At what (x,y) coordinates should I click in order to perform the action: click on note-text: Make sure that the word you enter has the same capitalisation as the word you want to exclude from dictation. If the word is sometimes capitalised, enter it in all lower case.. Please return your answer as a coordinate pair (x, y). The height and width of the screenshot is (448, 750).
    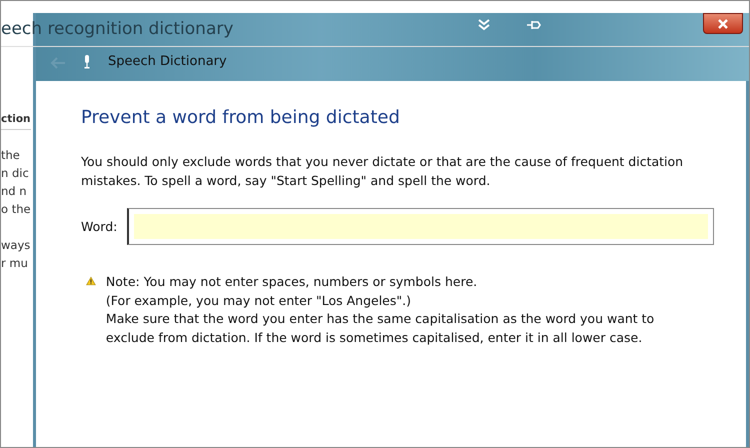
    Looking at the image, I should click on (381, 328).